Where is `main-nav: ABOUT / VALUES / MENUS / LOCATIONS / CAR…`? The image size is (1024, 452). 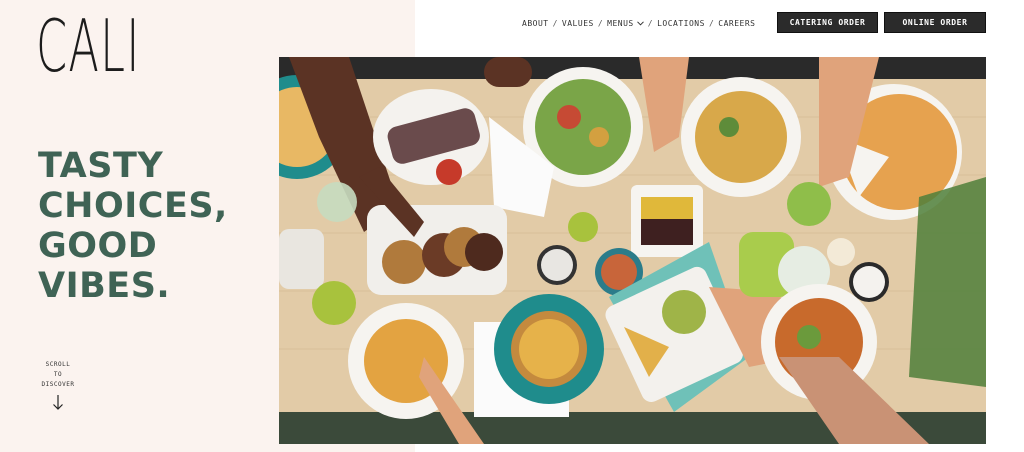 main-nav: ABOUT / VALUES / MENUS / LOCATIONS / CAR… is located at coordinates (638, 23).